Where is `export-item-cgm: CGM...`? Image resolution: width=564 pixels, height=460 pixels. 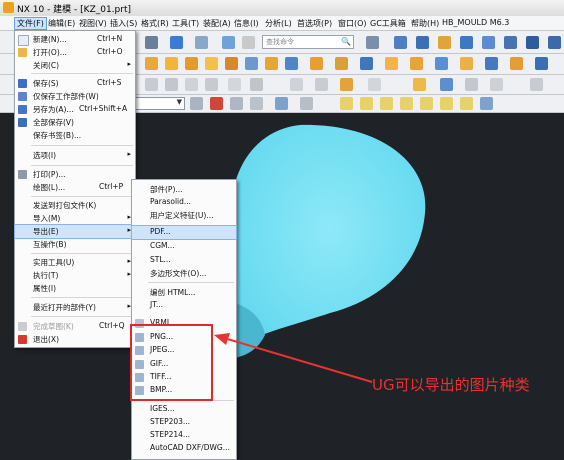
export-item-cgm: CGM... is located at coordinates (184, 246).